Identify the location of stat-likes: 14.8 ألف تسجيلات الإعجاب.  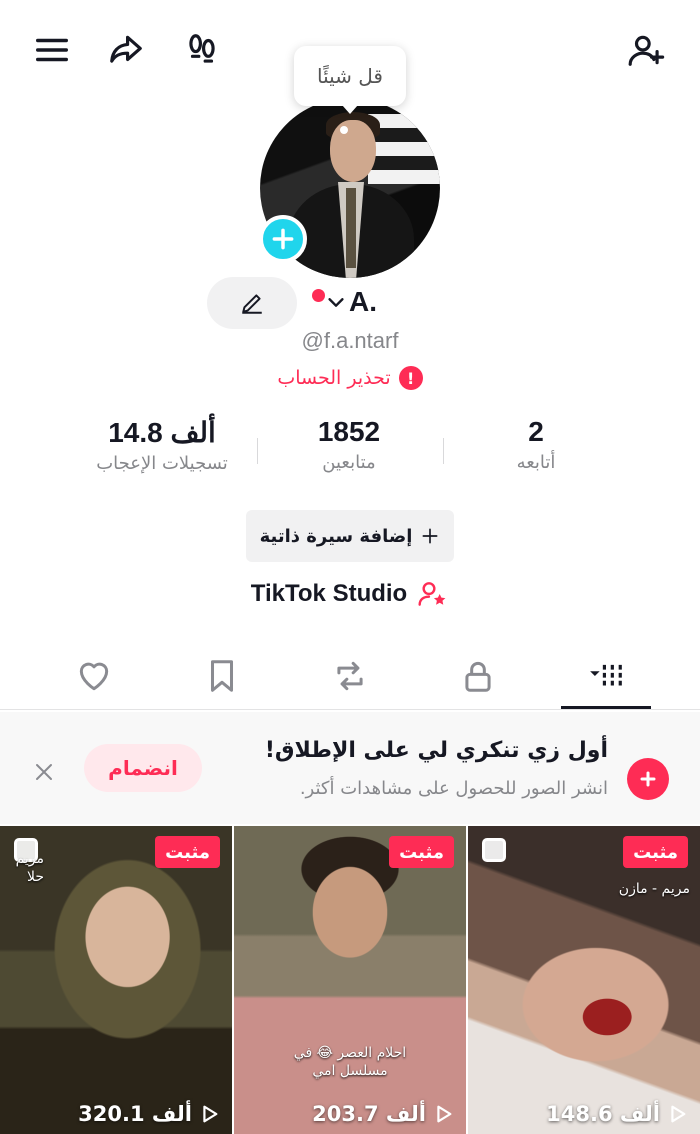
(162, 445).